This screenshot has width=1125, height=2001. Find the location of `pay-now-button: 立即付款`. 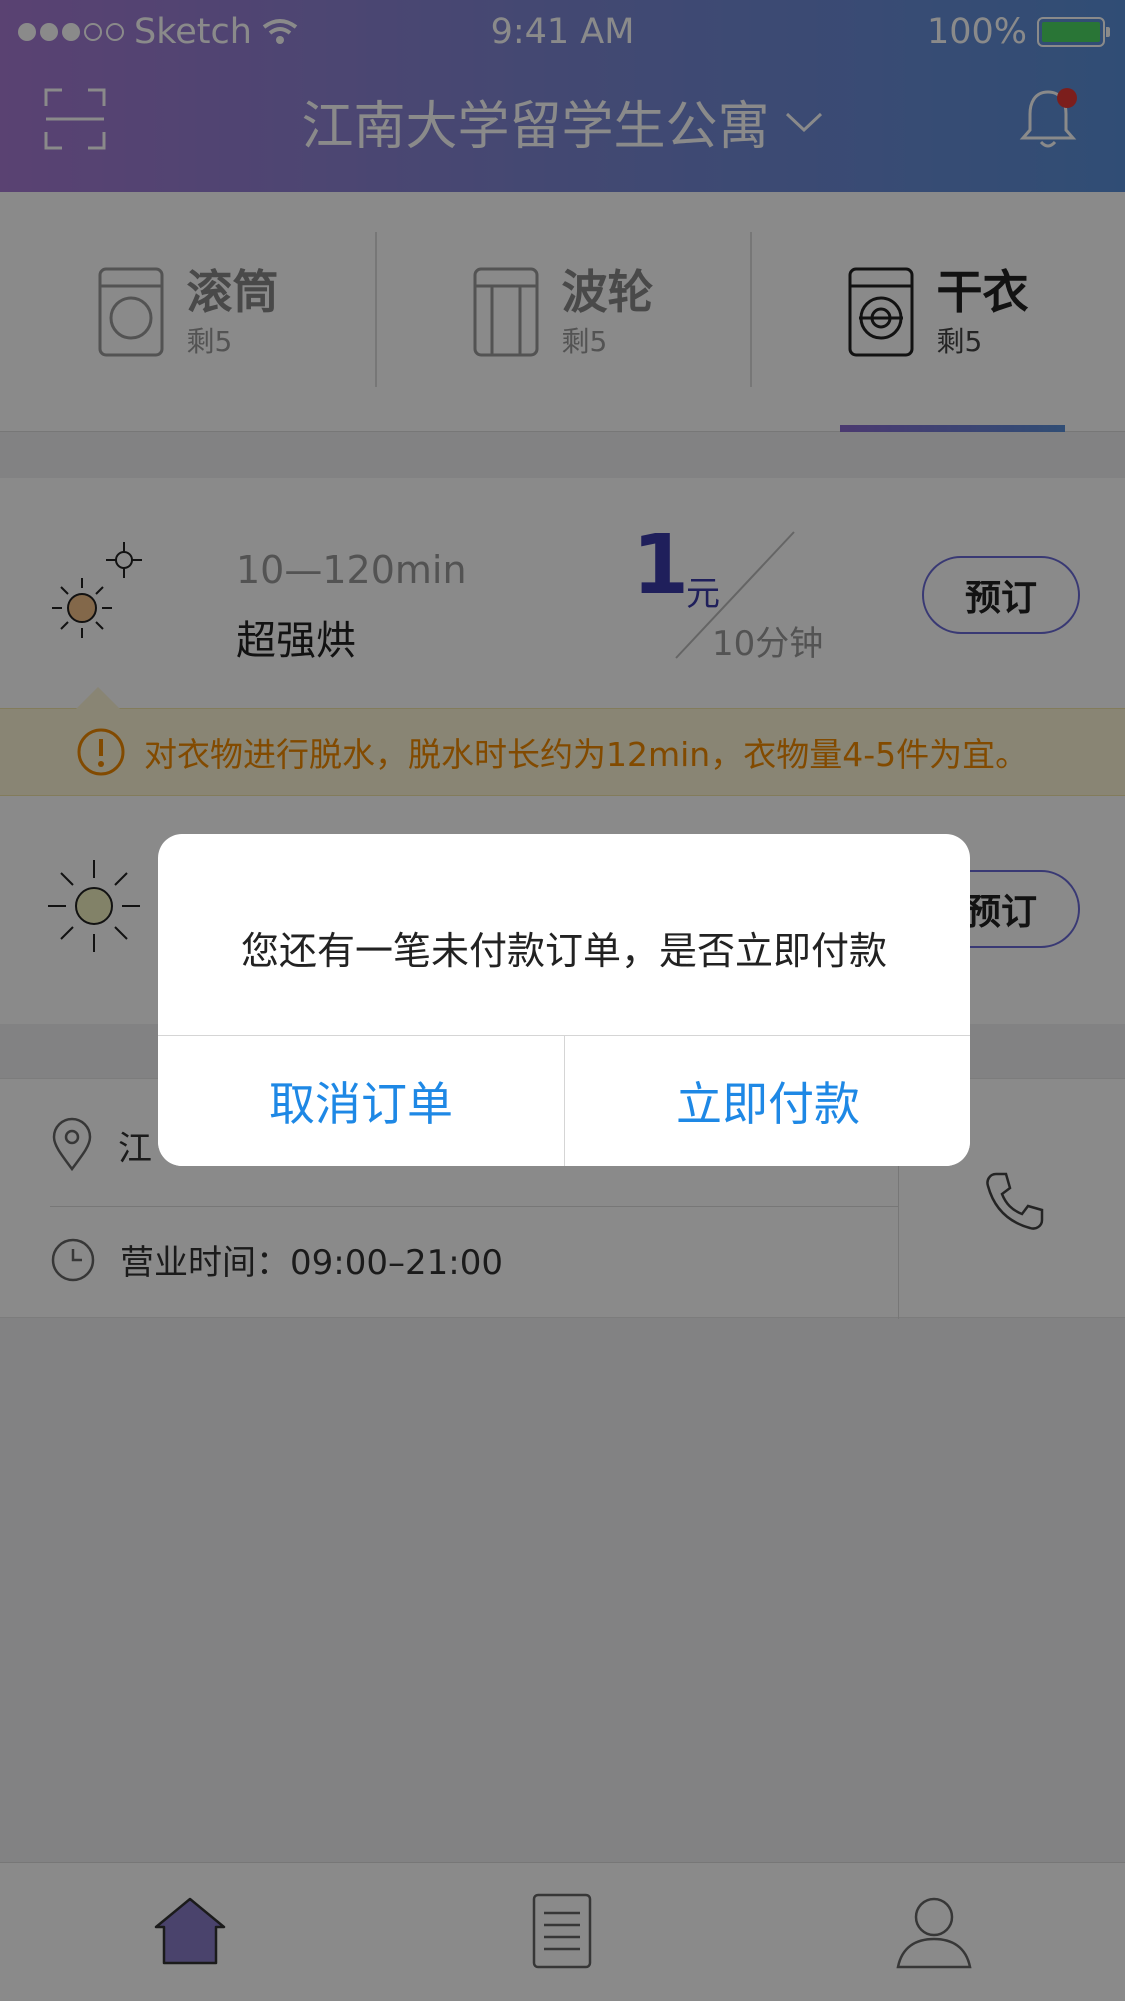

pay-now-button: 立即付款 is located at coordinates (767, 1101).